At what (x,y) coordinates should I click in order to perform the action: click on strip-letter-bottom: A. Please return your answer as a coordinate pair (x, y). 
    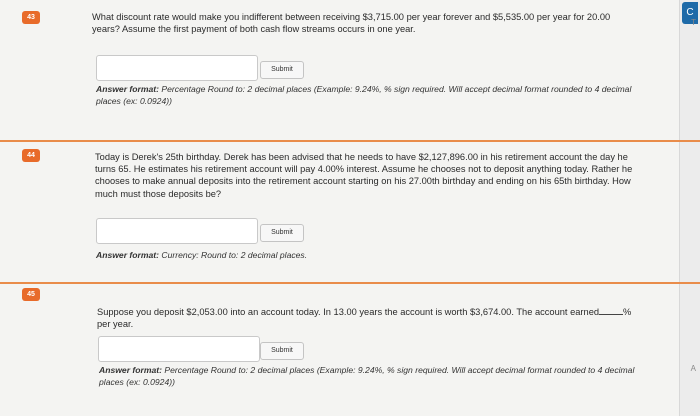
    Looking at the image, I should click on (693, 368).